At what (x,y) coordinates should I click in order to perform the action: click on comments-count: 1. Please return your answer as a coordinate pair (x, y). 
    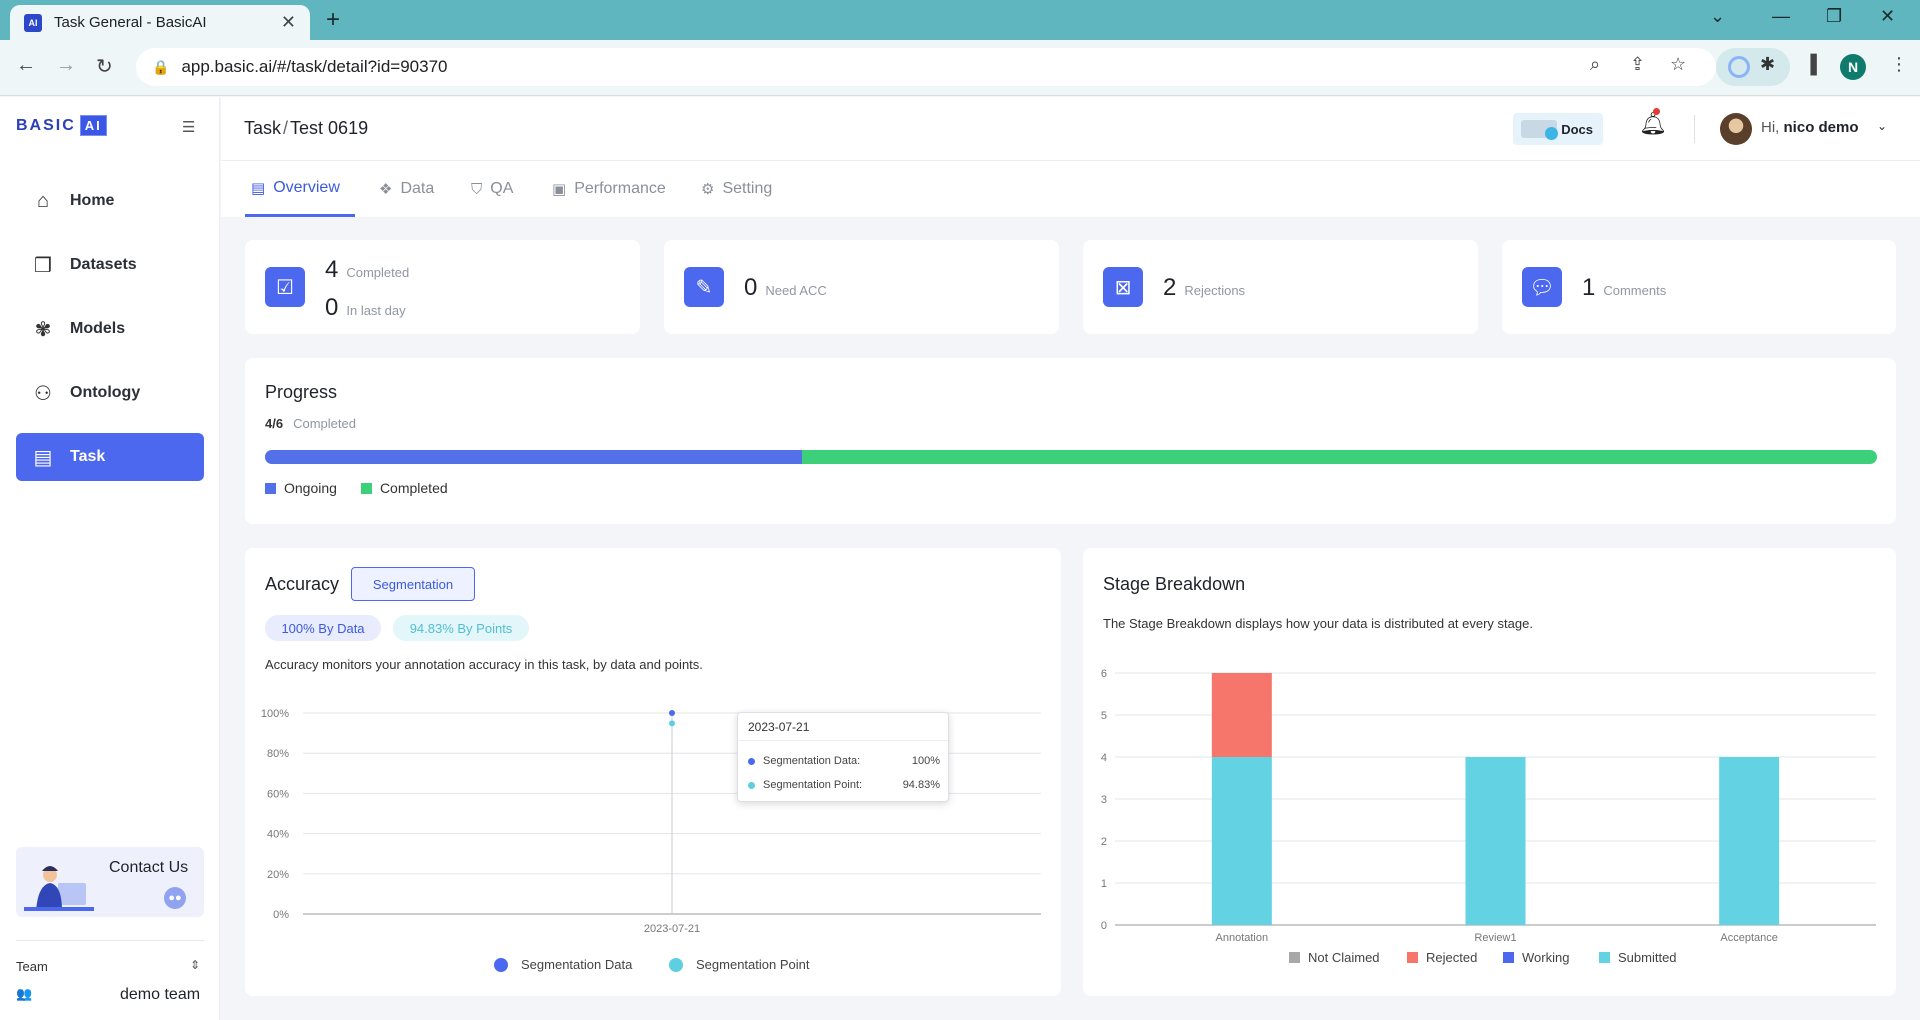
    Looking at the image, I should click on (1589, 287).